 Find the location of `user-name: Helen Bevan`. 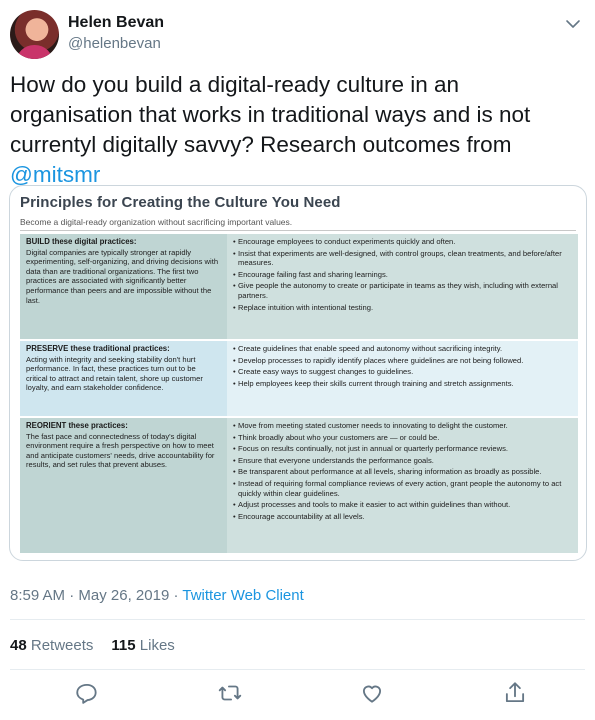

user-name: Helen Bevan is located at coordinates (116, 23).